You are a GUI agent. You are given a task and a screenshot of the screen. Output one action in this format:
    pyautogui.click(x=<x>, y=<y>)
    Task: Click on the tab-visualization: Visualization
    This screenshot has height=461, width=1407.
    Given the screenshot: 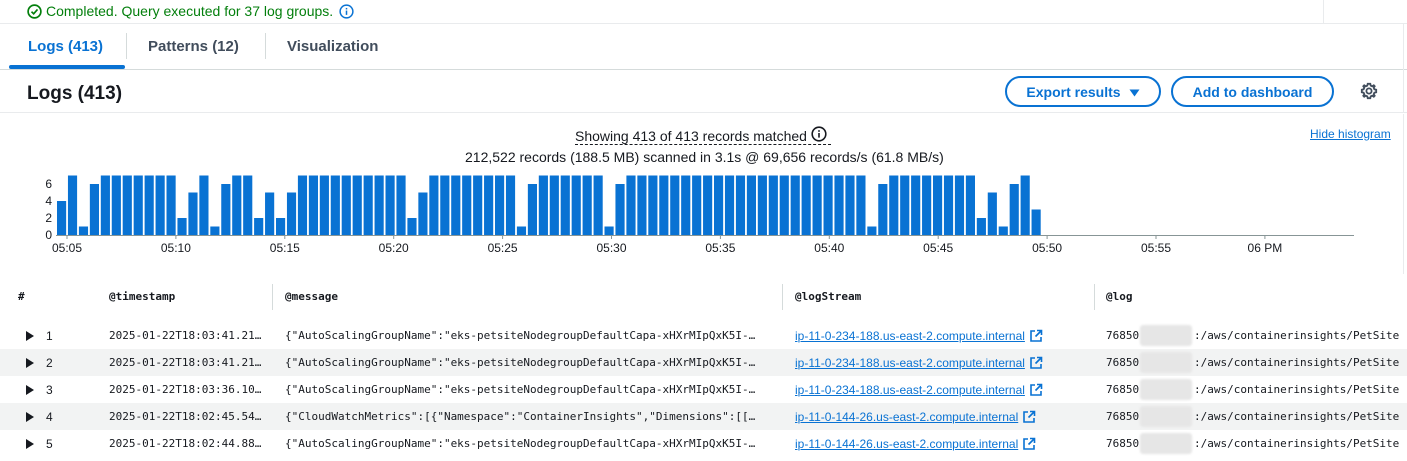 What is the action you would take?
    pyautogui.click(x=332, y=46)
    